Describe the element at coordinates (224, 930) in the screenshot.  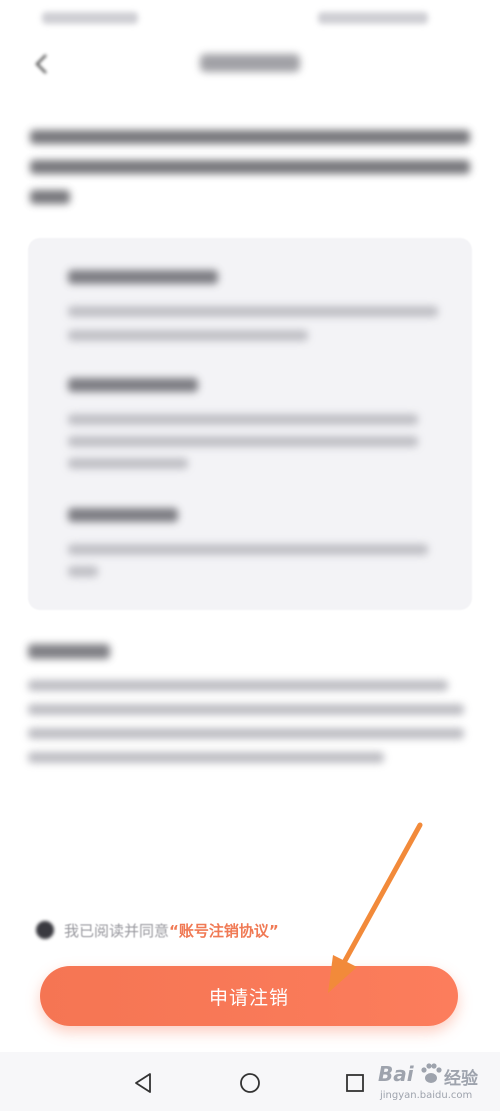
I see `agreement-link: “账号注销协议”` at that location.